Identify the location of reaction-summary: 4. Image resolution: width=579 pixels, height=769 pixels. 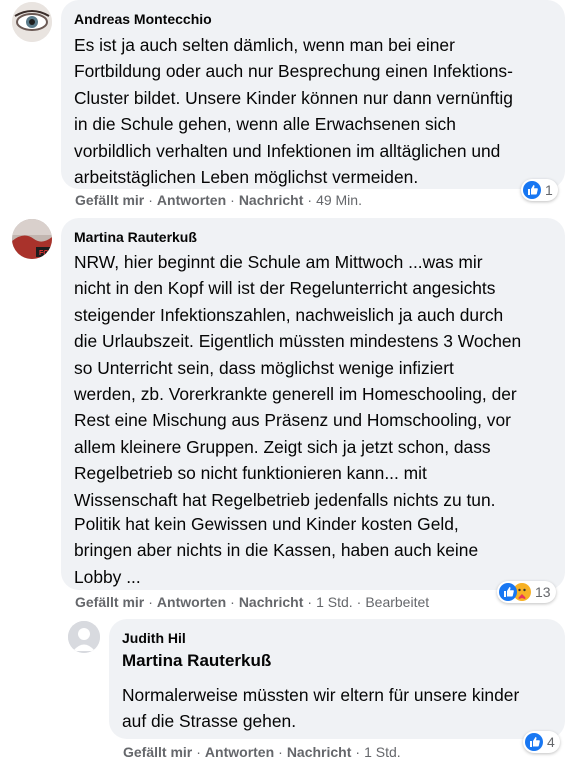
(541, 742).